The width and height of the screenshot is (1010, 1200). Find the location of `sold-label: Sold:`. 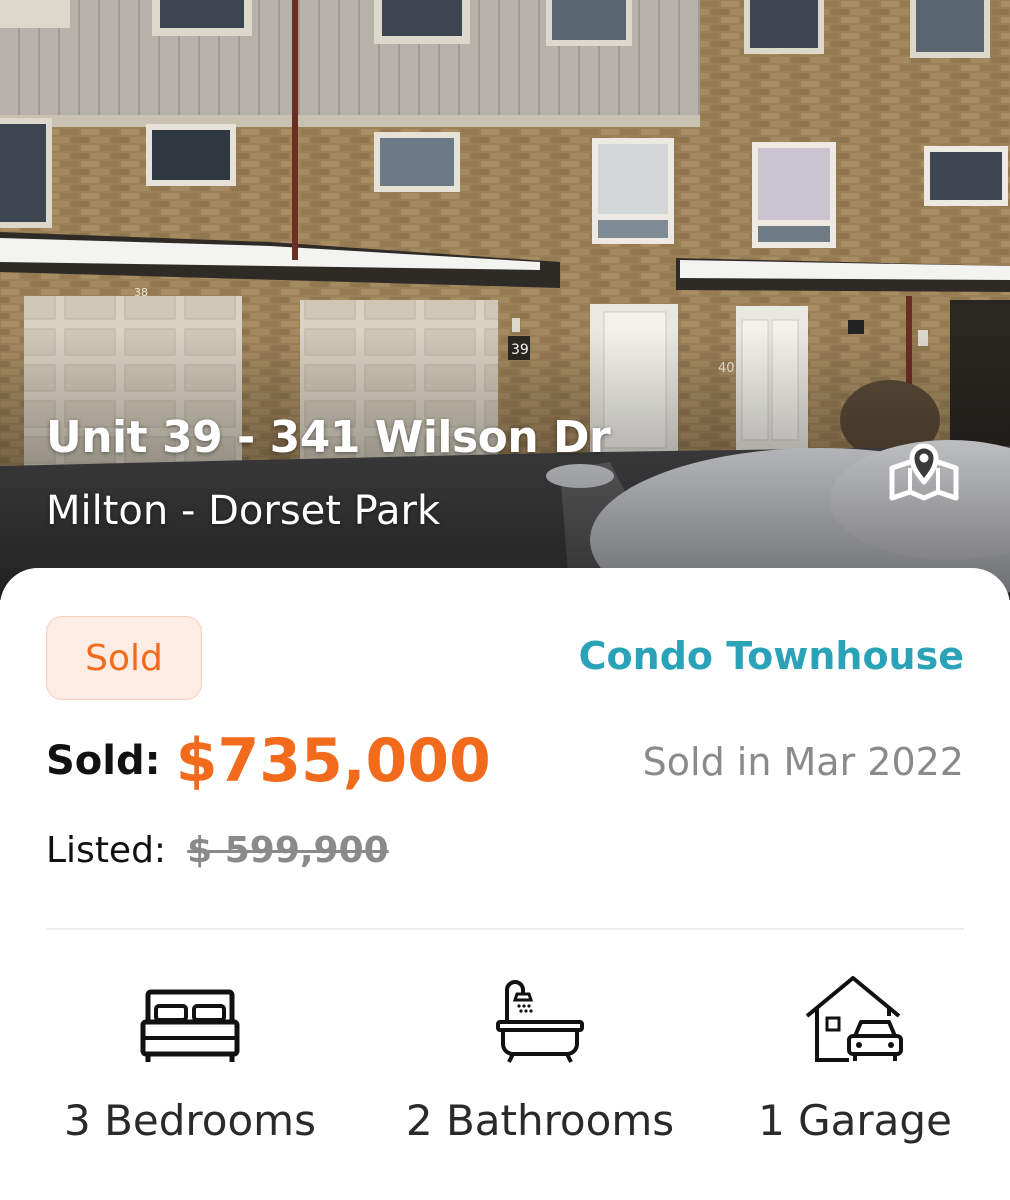

sold-label: Sold: is located at coordinates (103, 761).